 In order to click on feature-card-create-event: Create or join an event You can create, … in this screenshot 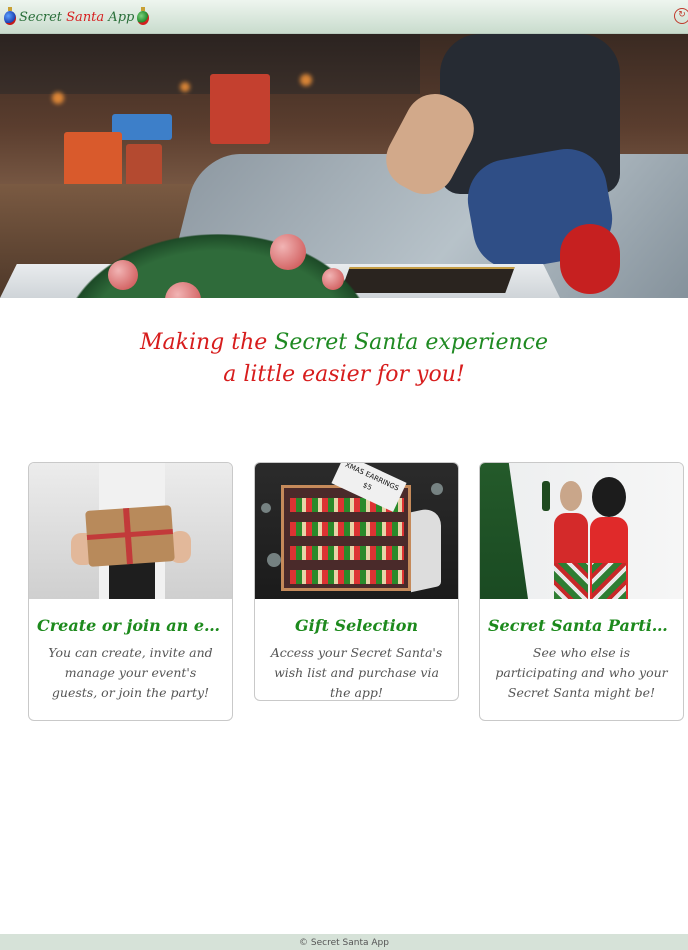, I will do `click(130, 591)`.